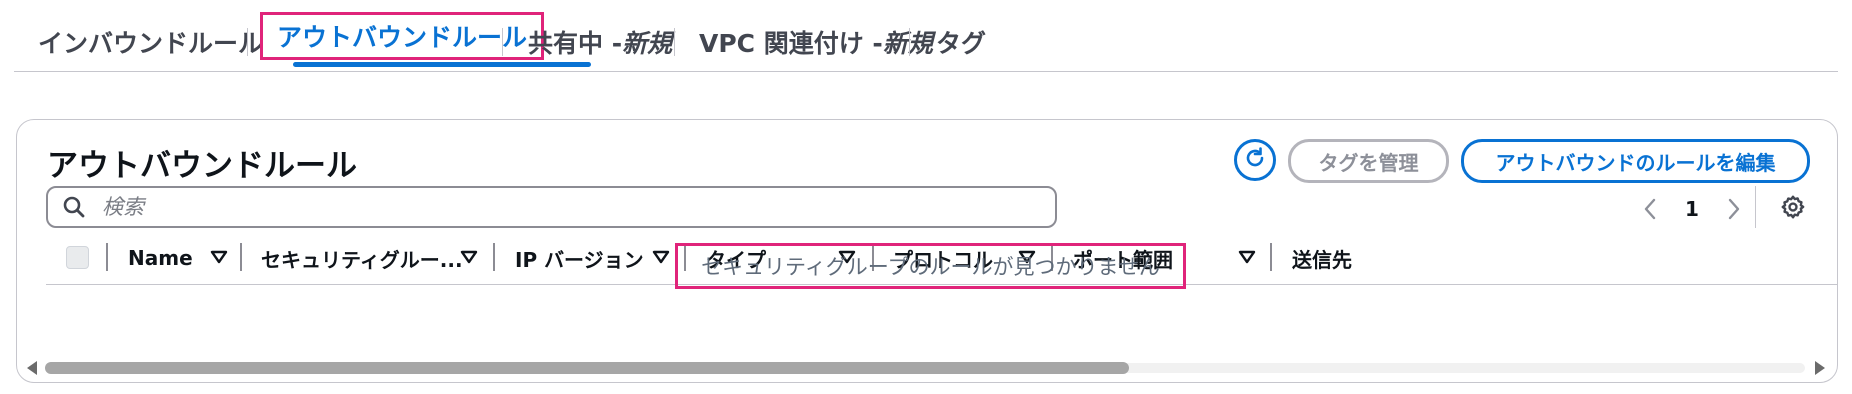  I want to click on chevron-left-icon, so click(1650, 209).